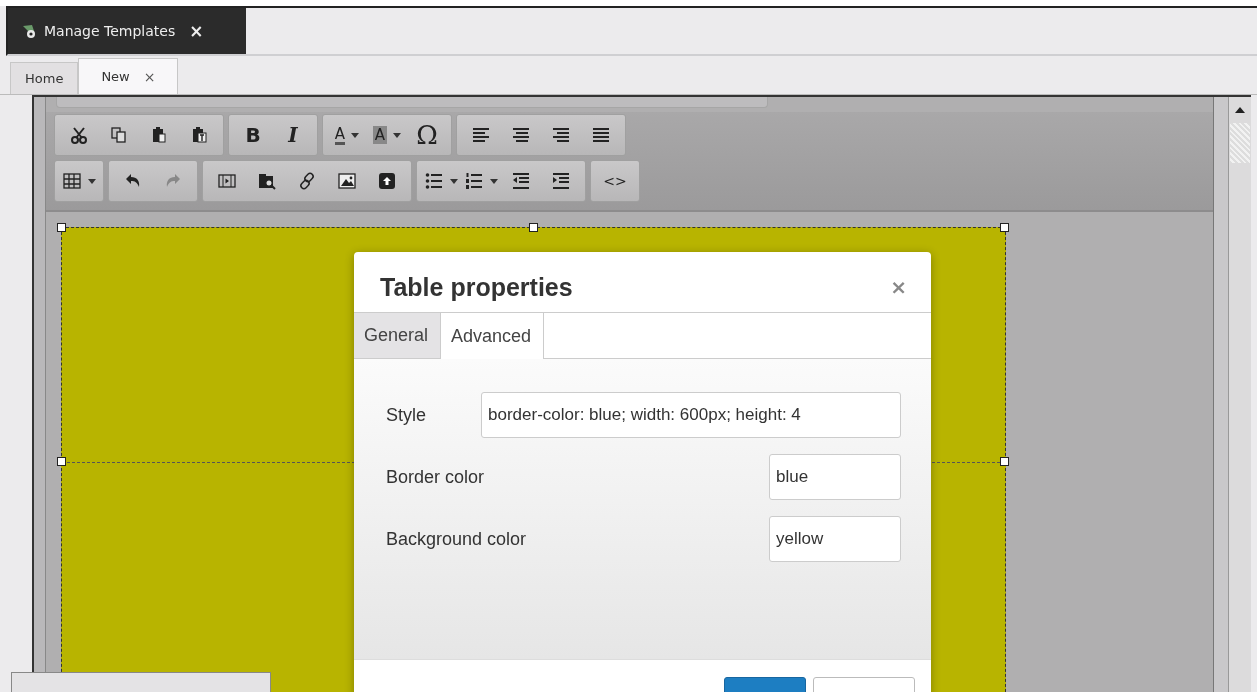  I want to click on align-left-icon, so click(481, 135).